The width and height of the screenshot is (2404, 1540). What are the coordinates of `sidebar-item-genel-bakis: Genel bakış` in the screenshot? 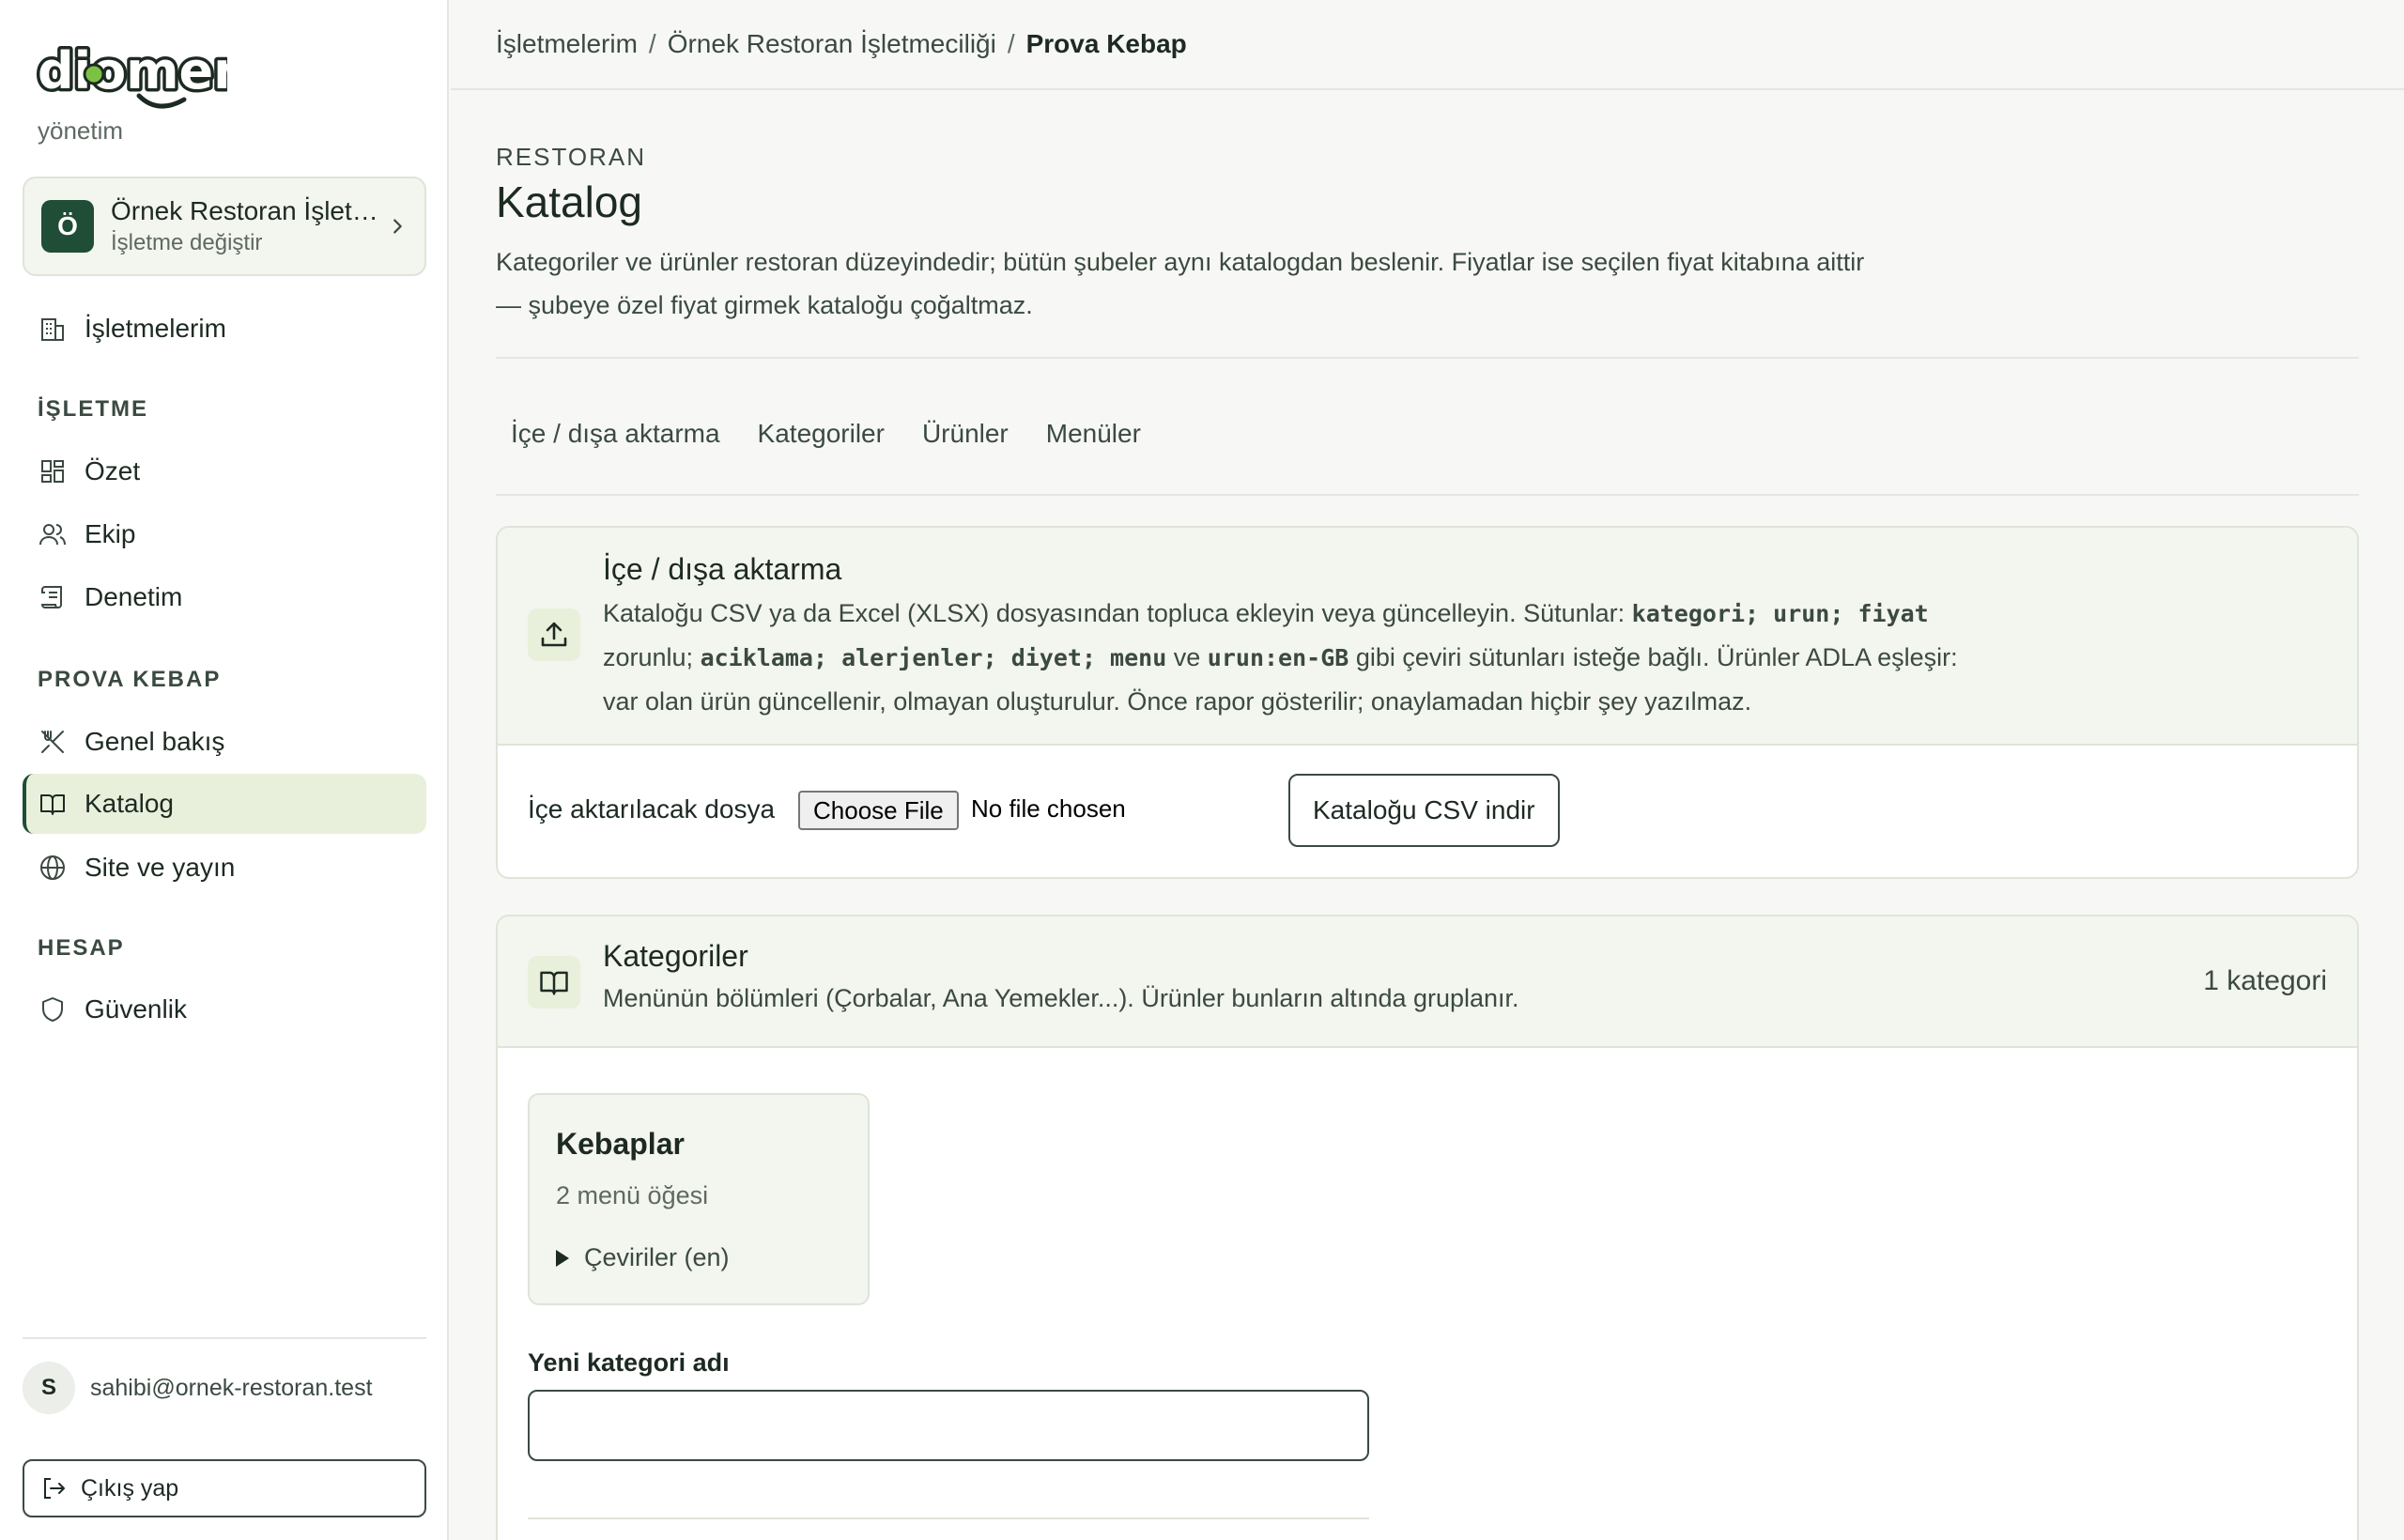 It's located at (224, 742).